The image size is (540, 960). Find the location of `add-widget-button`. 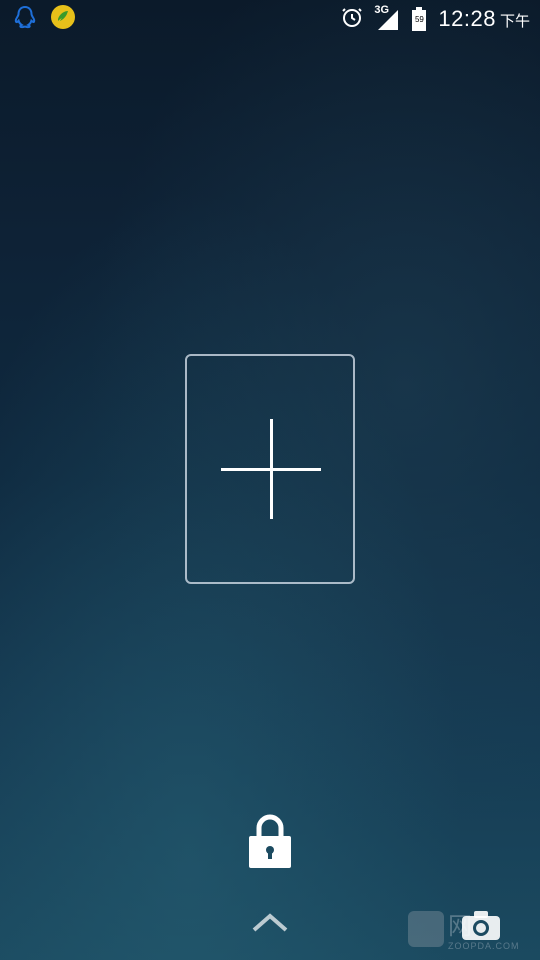

add-widget-button is located at coordinates (270, 469).